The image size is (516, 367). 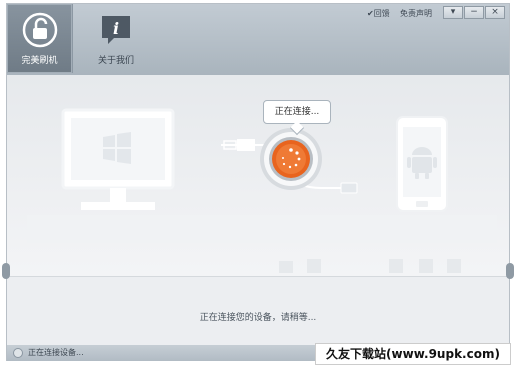 I want to click on minimize-button: −, so click(x=474, y=12).